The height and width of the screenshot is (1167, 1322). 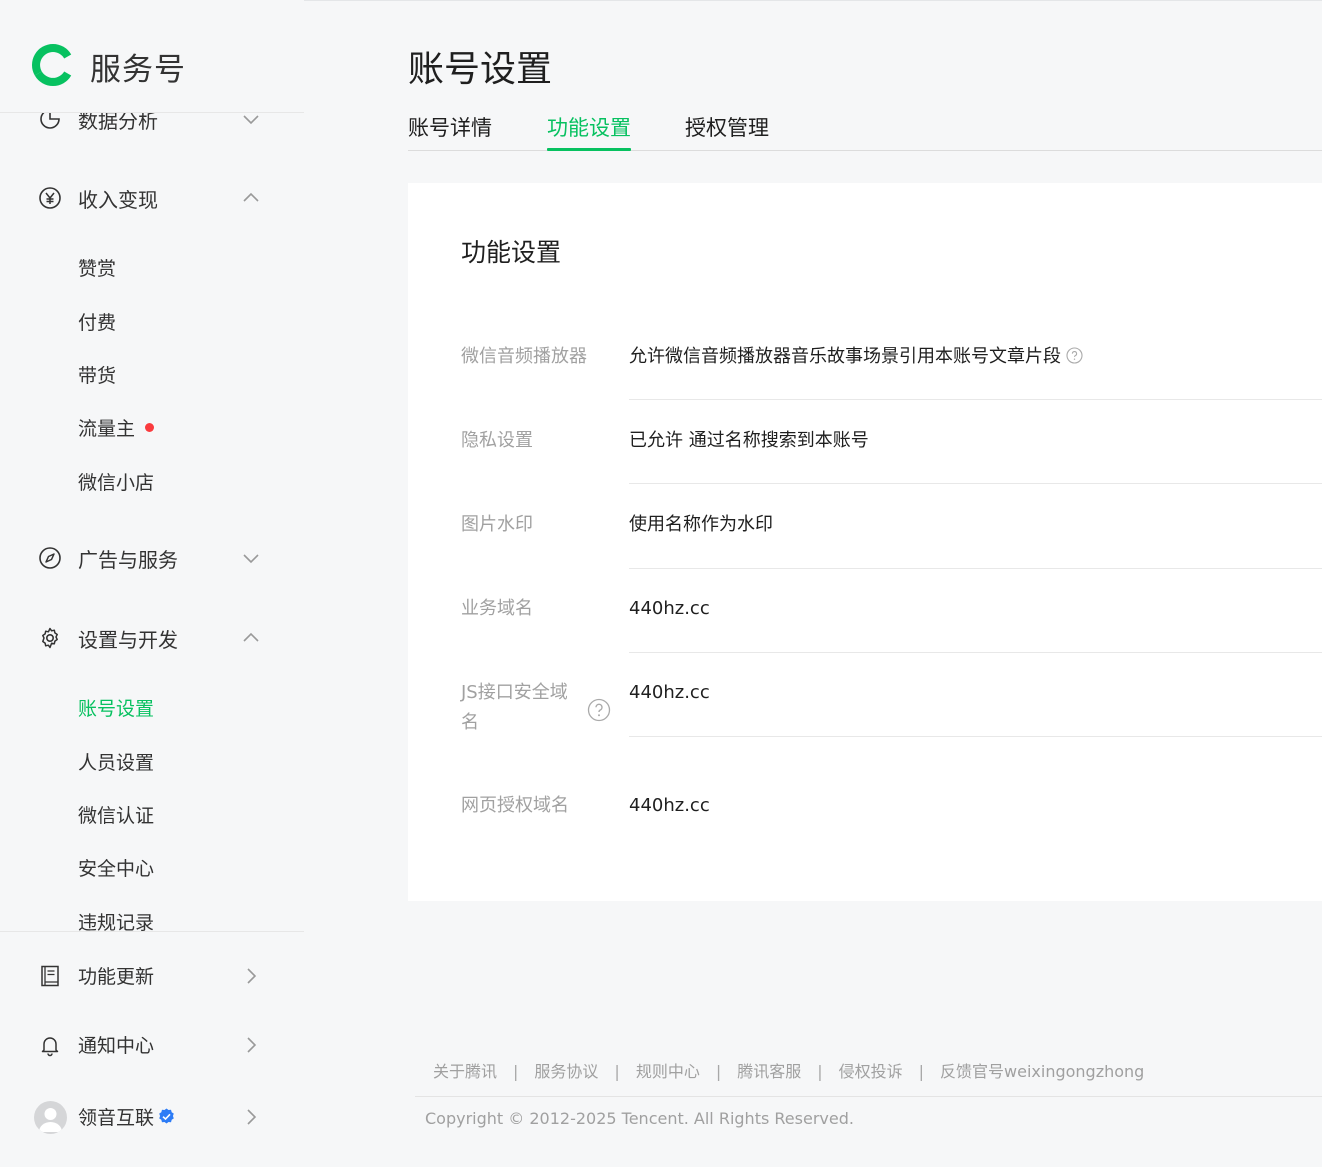 I want to click on tab-feature-settings: 功能设置, so click(x=589, y=131).